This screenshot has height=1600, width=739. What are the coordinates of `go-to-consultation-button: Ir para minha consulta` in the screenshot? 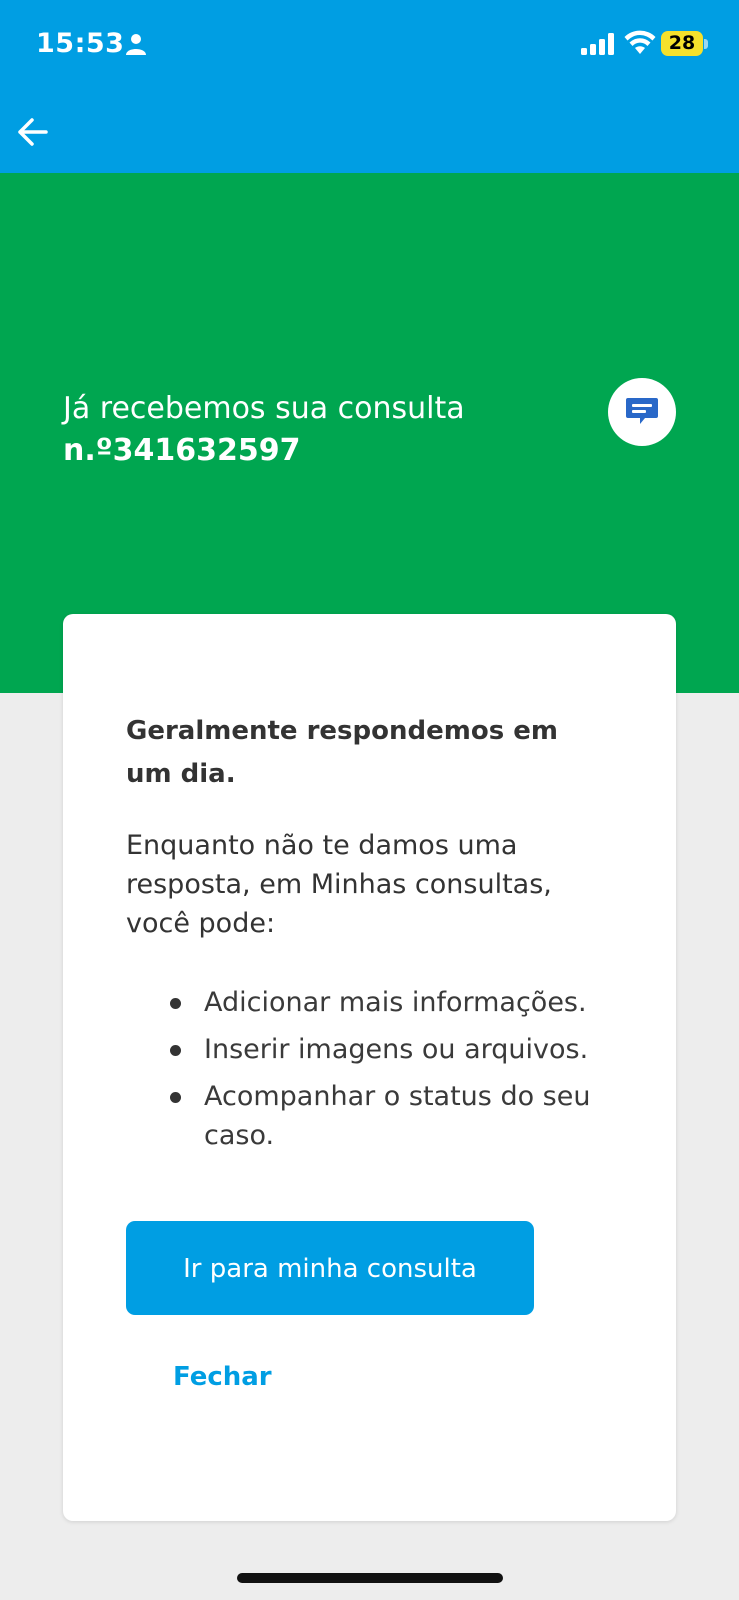 It's located at (330, 1268).